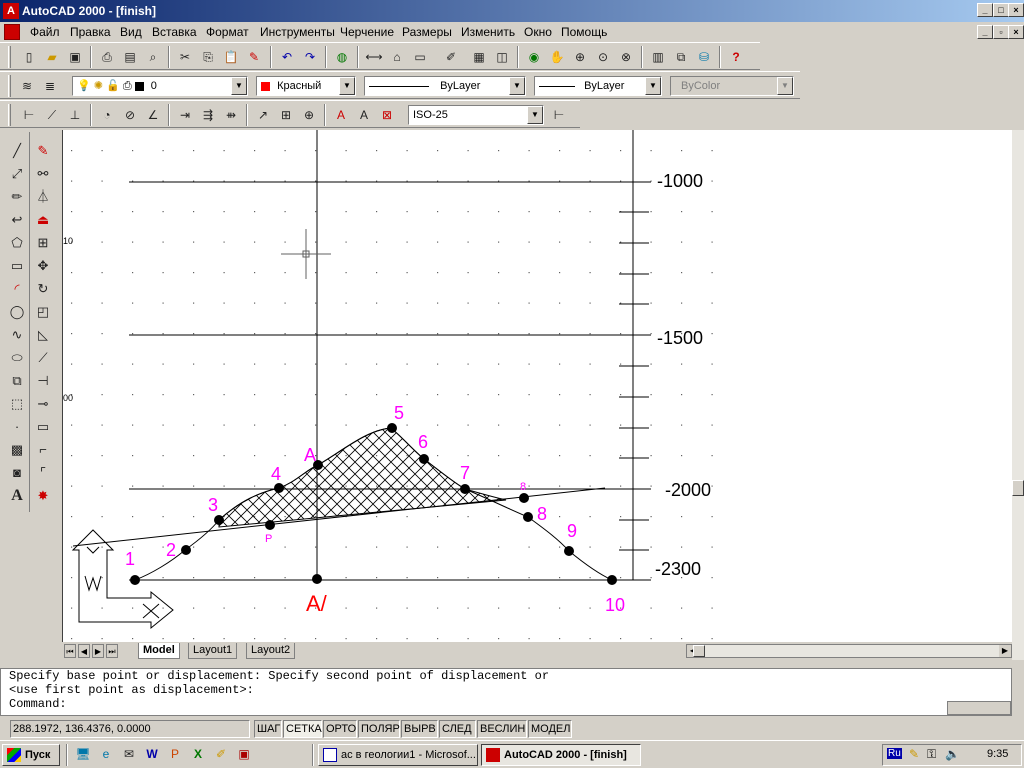 The height and width of the screenshot is (768, 1024). I want to click on database-icon: ⛁, so click(704, 57).